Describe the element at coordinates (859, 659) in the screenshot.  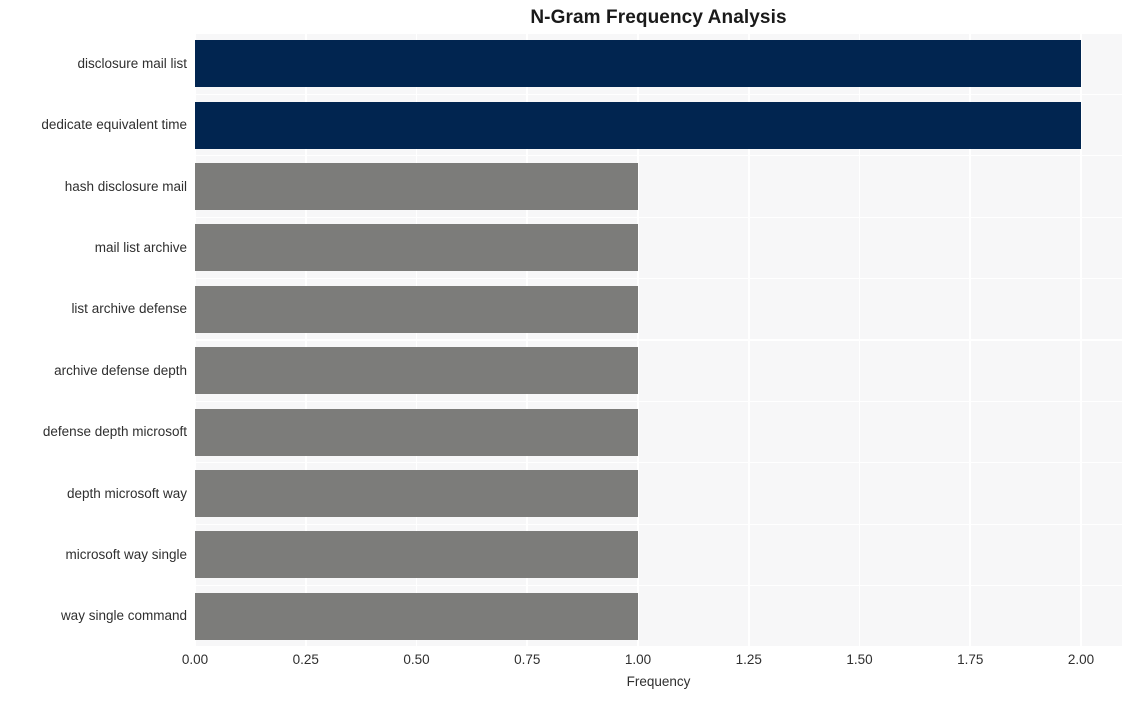
I see `x-tick-label: 1.50` at that location.